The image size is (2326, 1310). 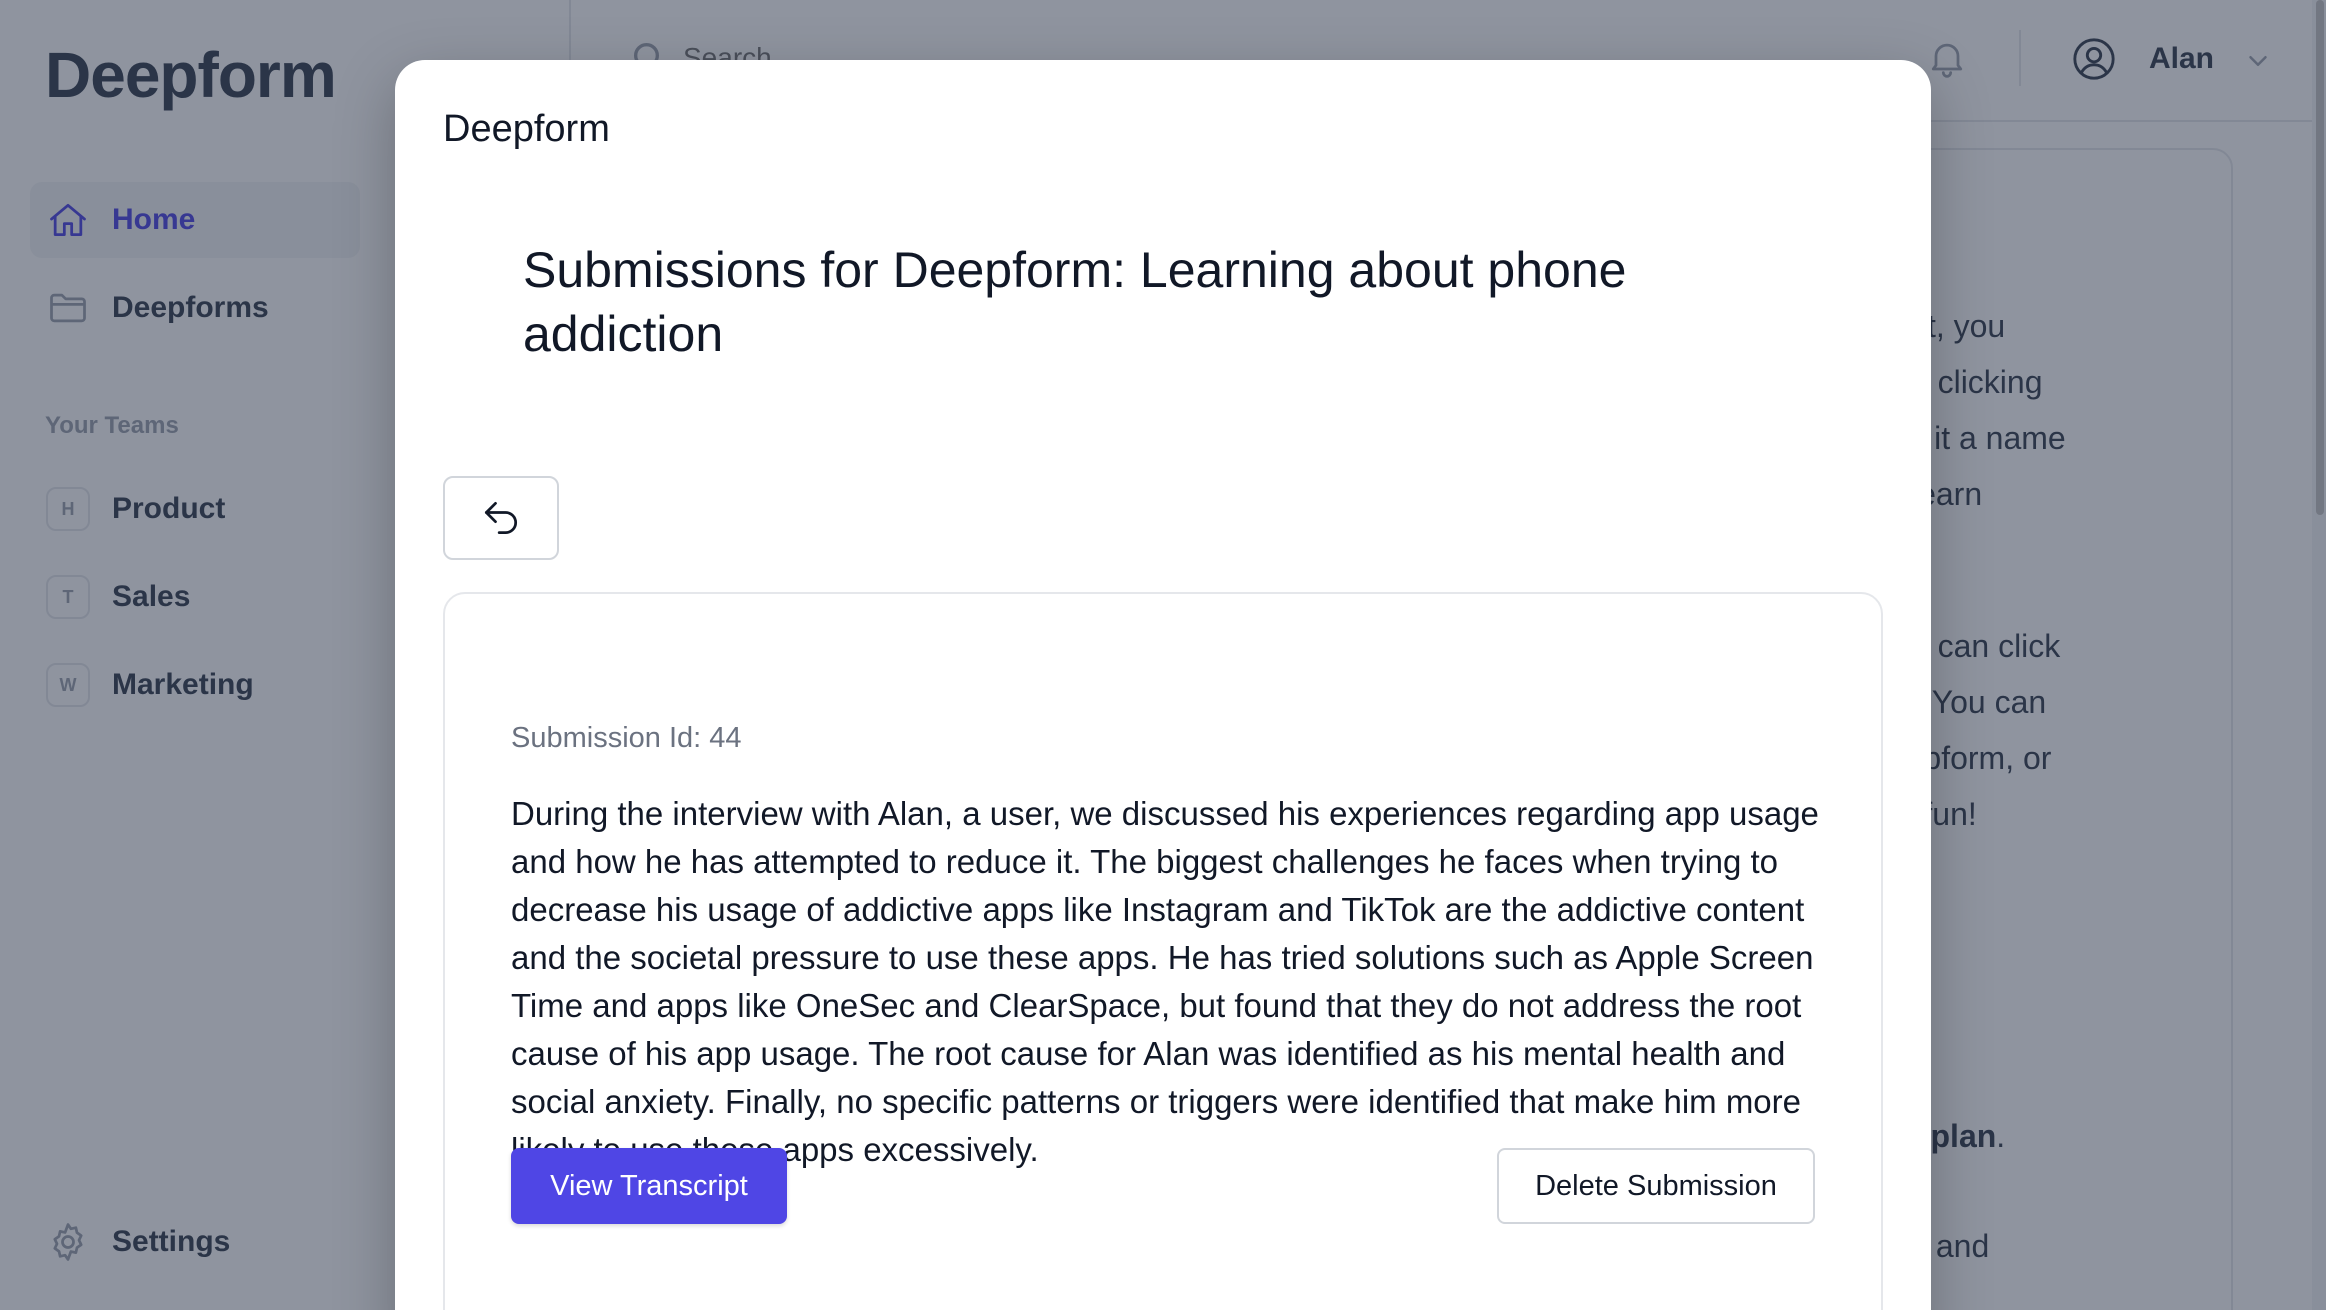 What do you see at coordinates (526, 129) in the screenshot?
I see `modal-brand: Deepform` at bounding box center [526, 129].